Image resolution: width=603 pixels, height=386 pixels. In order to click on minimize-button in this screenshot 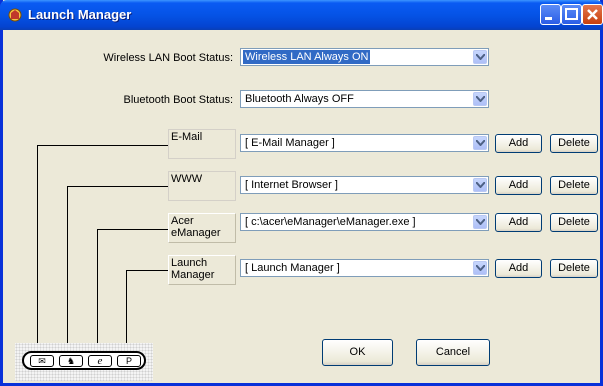, I will do `click(550, 14)`.